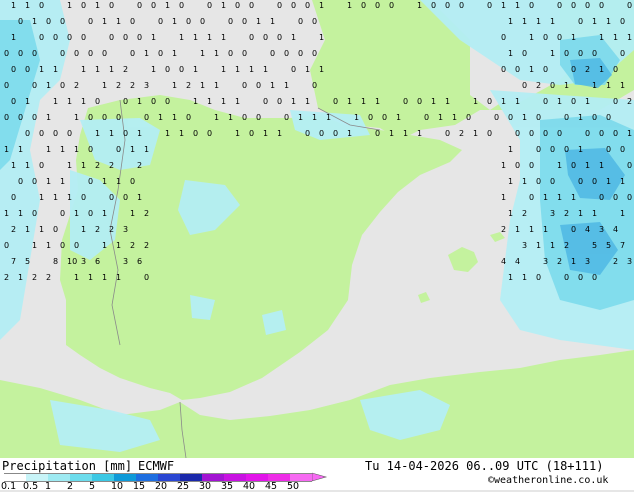 The width and height of the screenshot is (634, 492). What do you see at coordinates (48, 486) in the screenshot?
I see `colorbar-tick-label: 1` at bounding box center [48, 486].